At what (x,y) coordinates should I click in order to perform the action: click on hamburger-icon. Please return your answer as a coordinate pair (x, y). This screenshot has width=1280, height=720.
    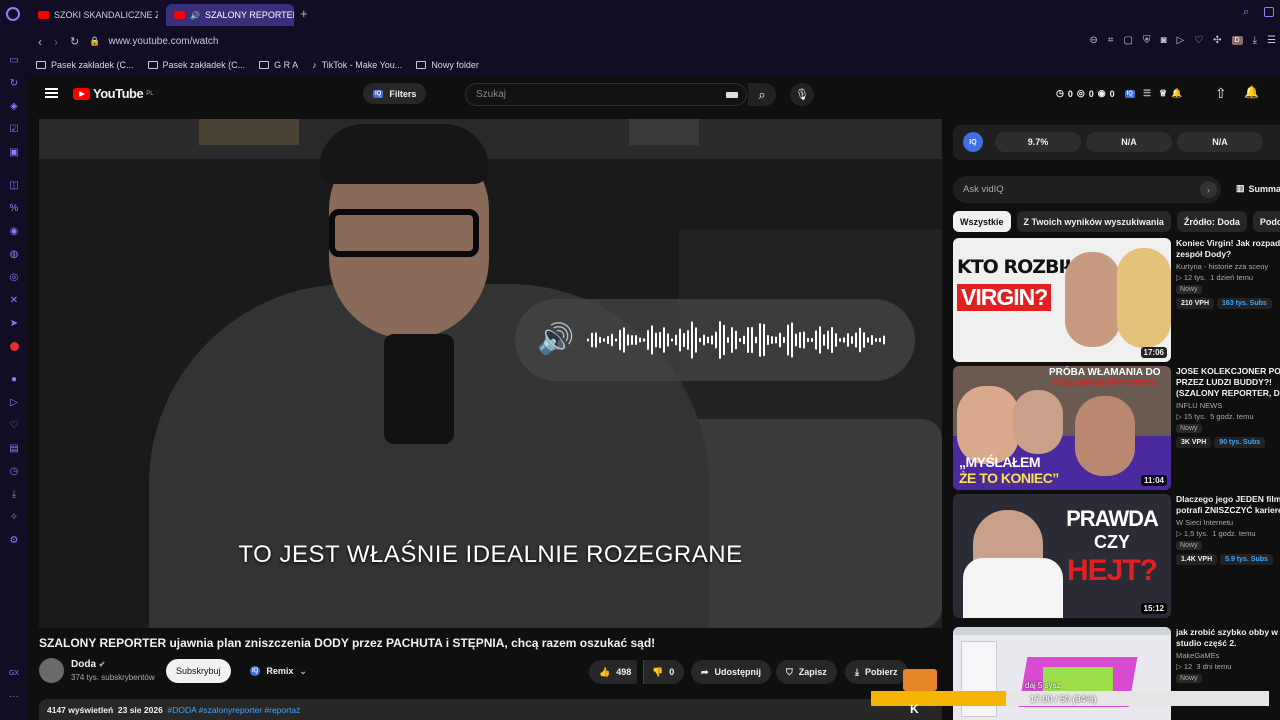
    Looking at the image, I should click on (51, 93).